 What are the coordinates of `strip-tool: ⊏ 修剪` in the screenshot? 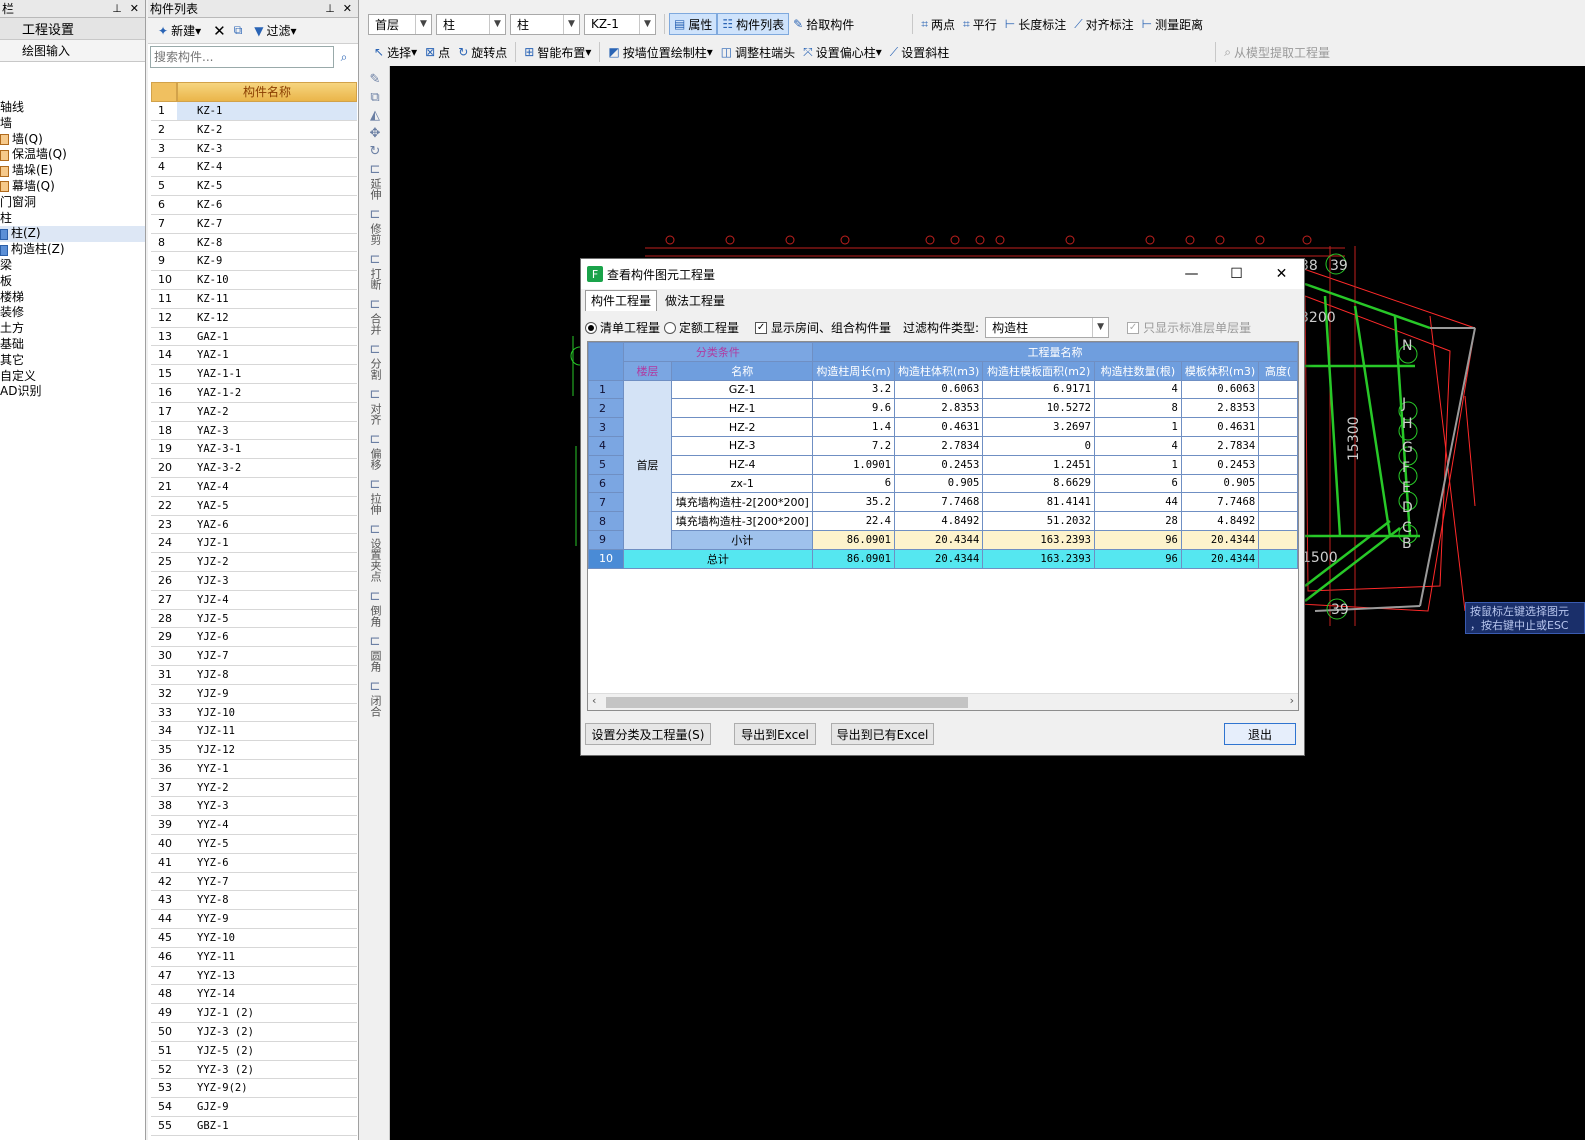 It's located at (375, 228).